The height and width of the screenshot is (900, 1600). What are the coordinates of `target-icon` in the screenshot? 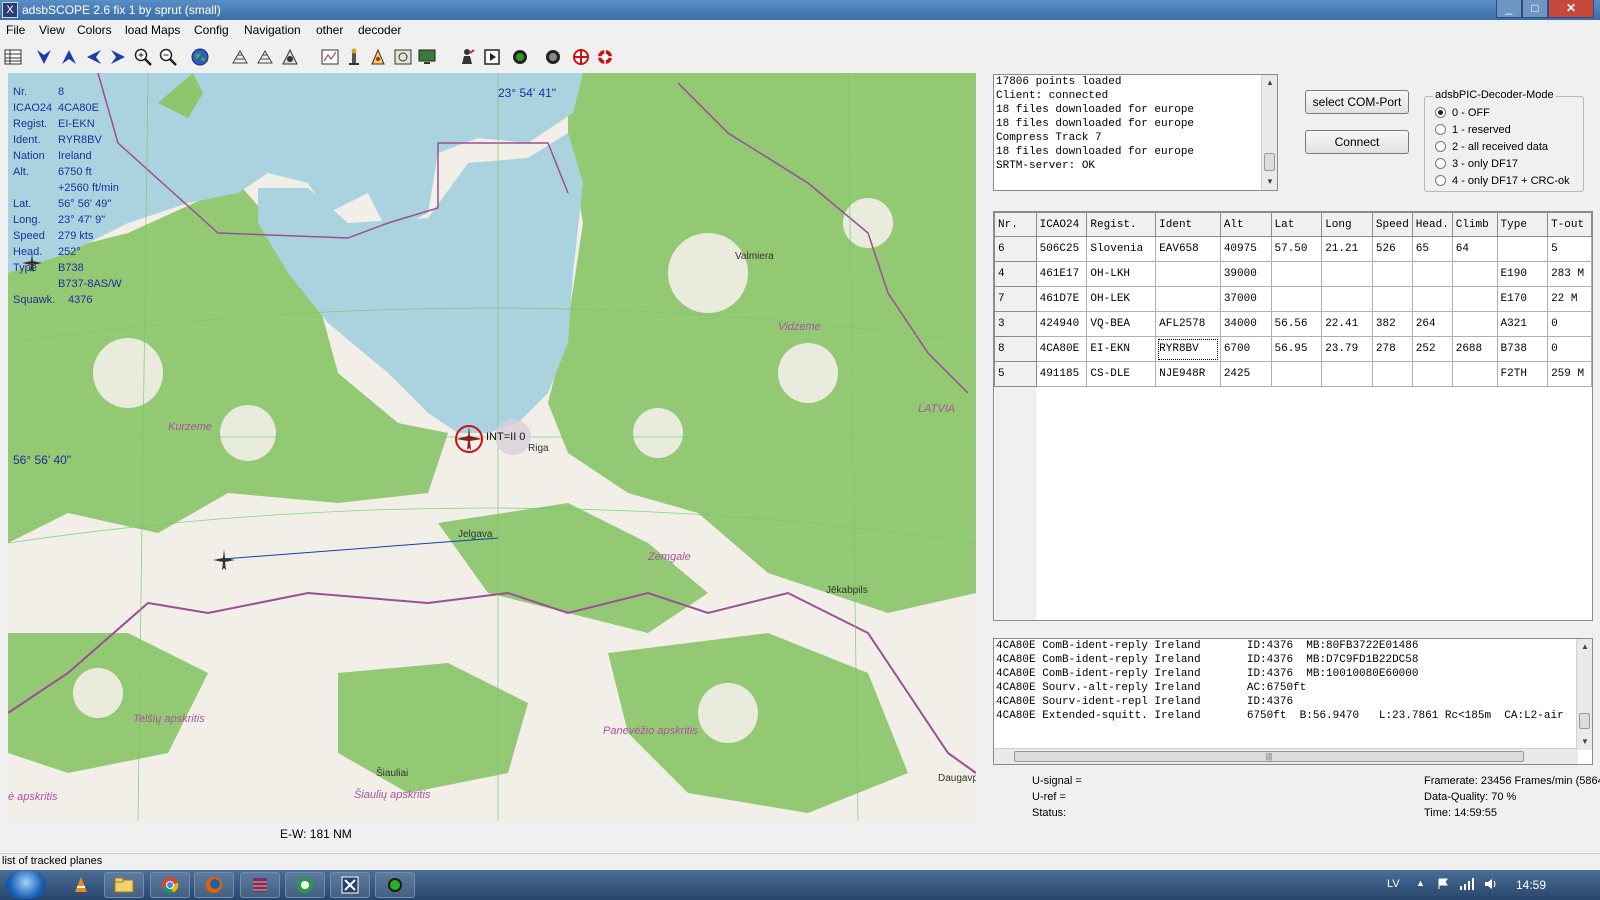 It's located at (581, 57).